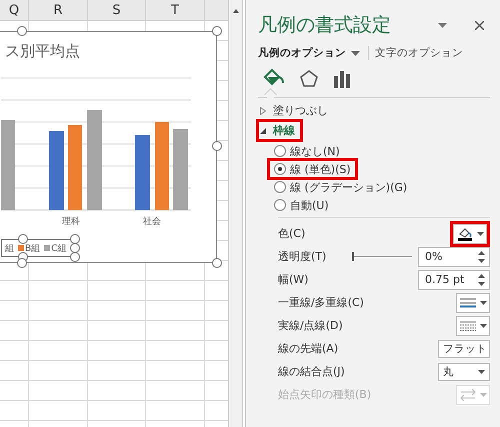  What do you see at coordinates (312, 169) in the screenshot?
I see `radio-option: 線 (単色)(S)` at bounding box center [312, 169].